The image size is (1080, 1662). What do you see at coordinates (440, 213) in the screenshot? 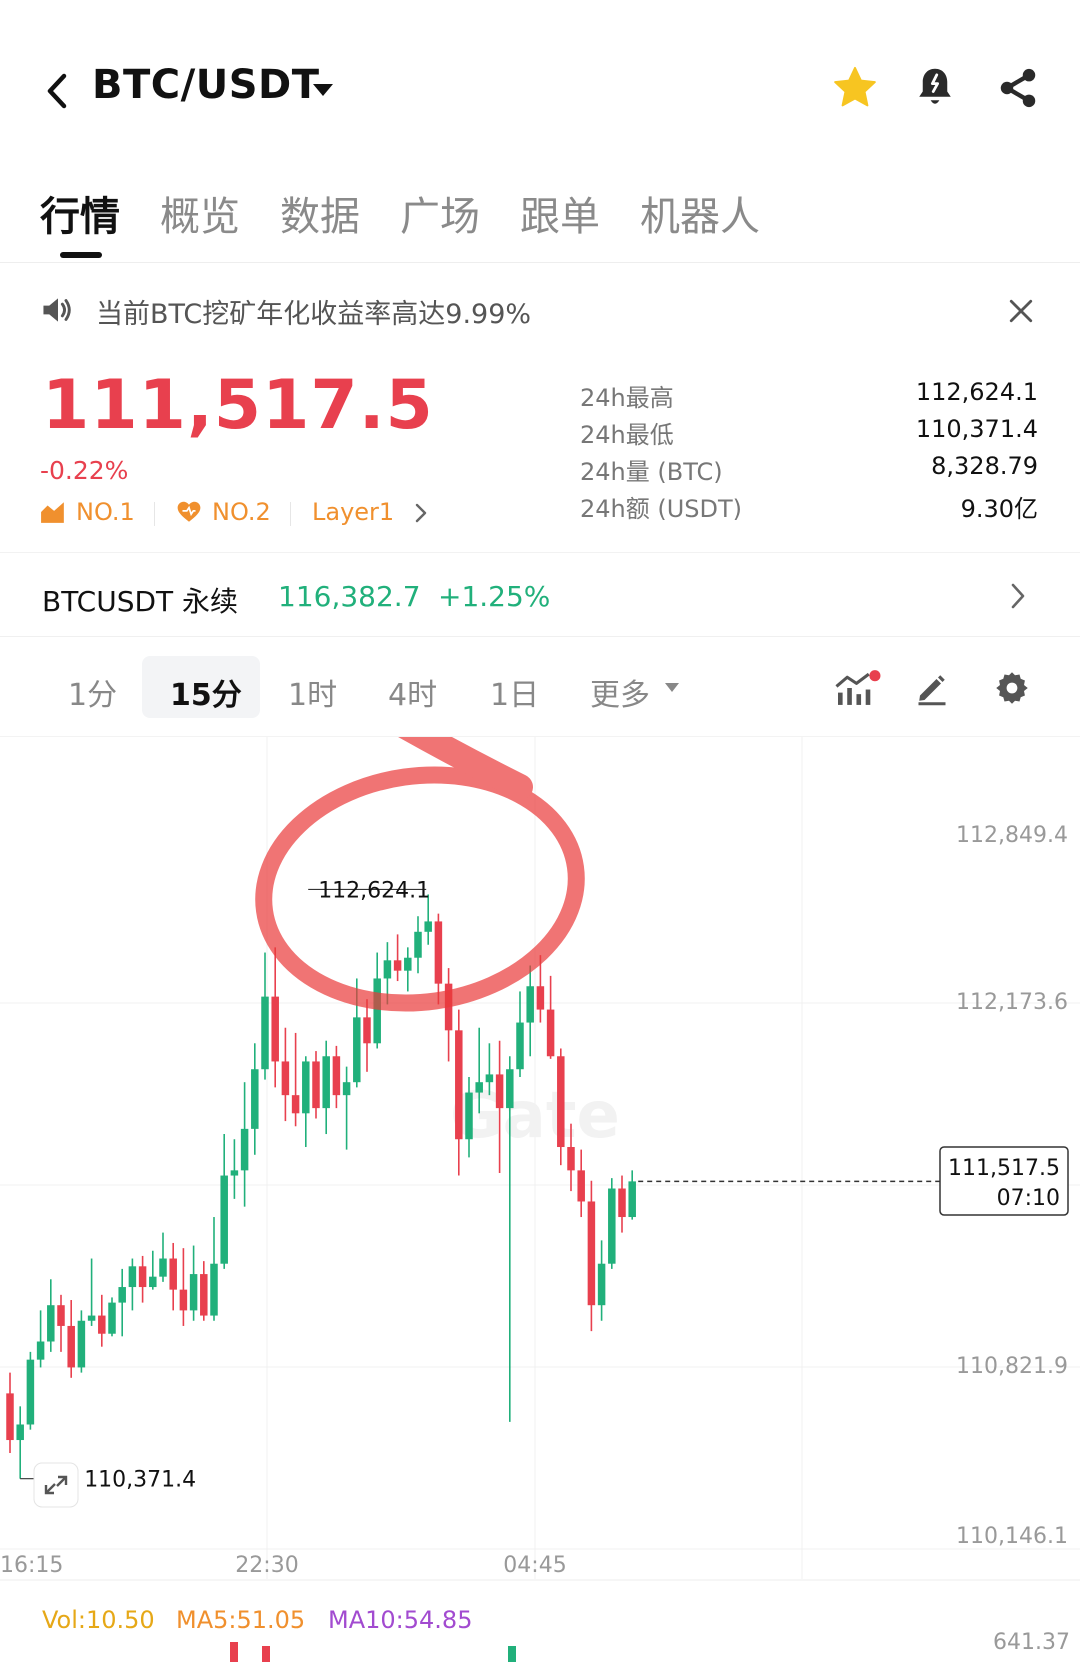
I see `tab-square: 广场` at bounding box center [440, 213].